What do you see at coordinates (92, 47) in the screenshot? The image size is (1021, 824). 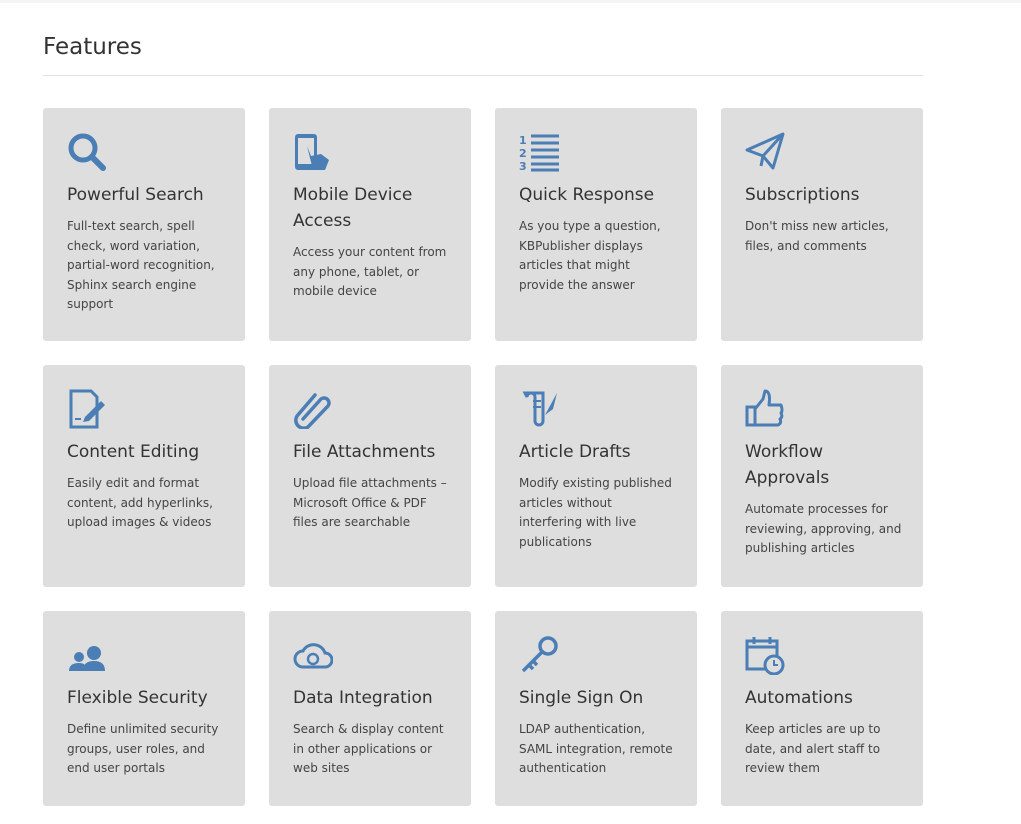 I see `page-title: Features` at bounding box center [92, 47].